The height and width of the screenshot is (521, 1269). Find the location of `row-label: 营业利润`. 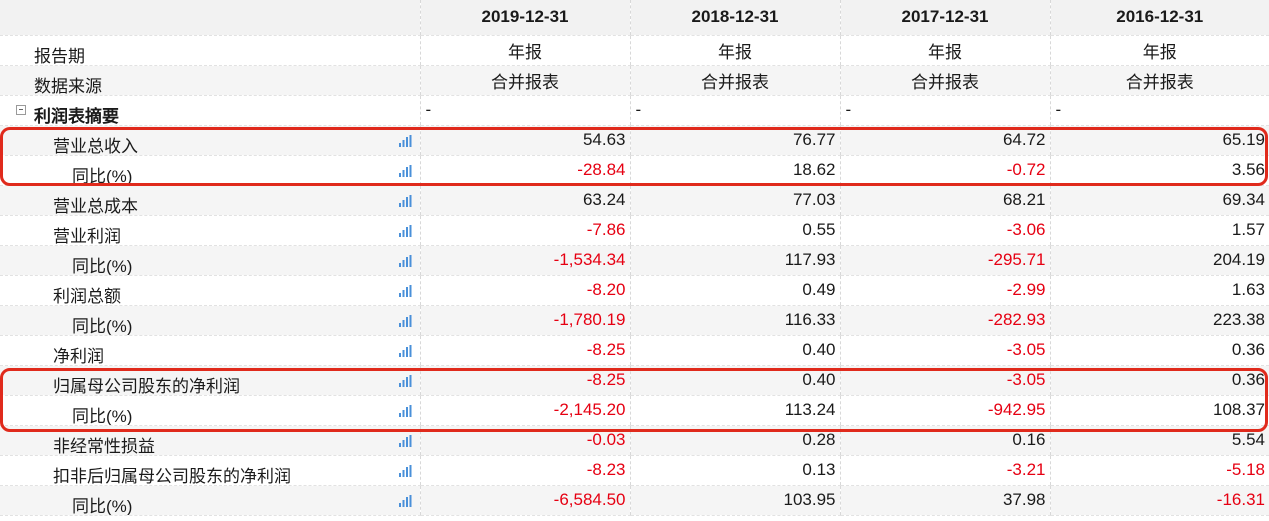

row-label: 营业利润 is located at coordinates (87, 235).